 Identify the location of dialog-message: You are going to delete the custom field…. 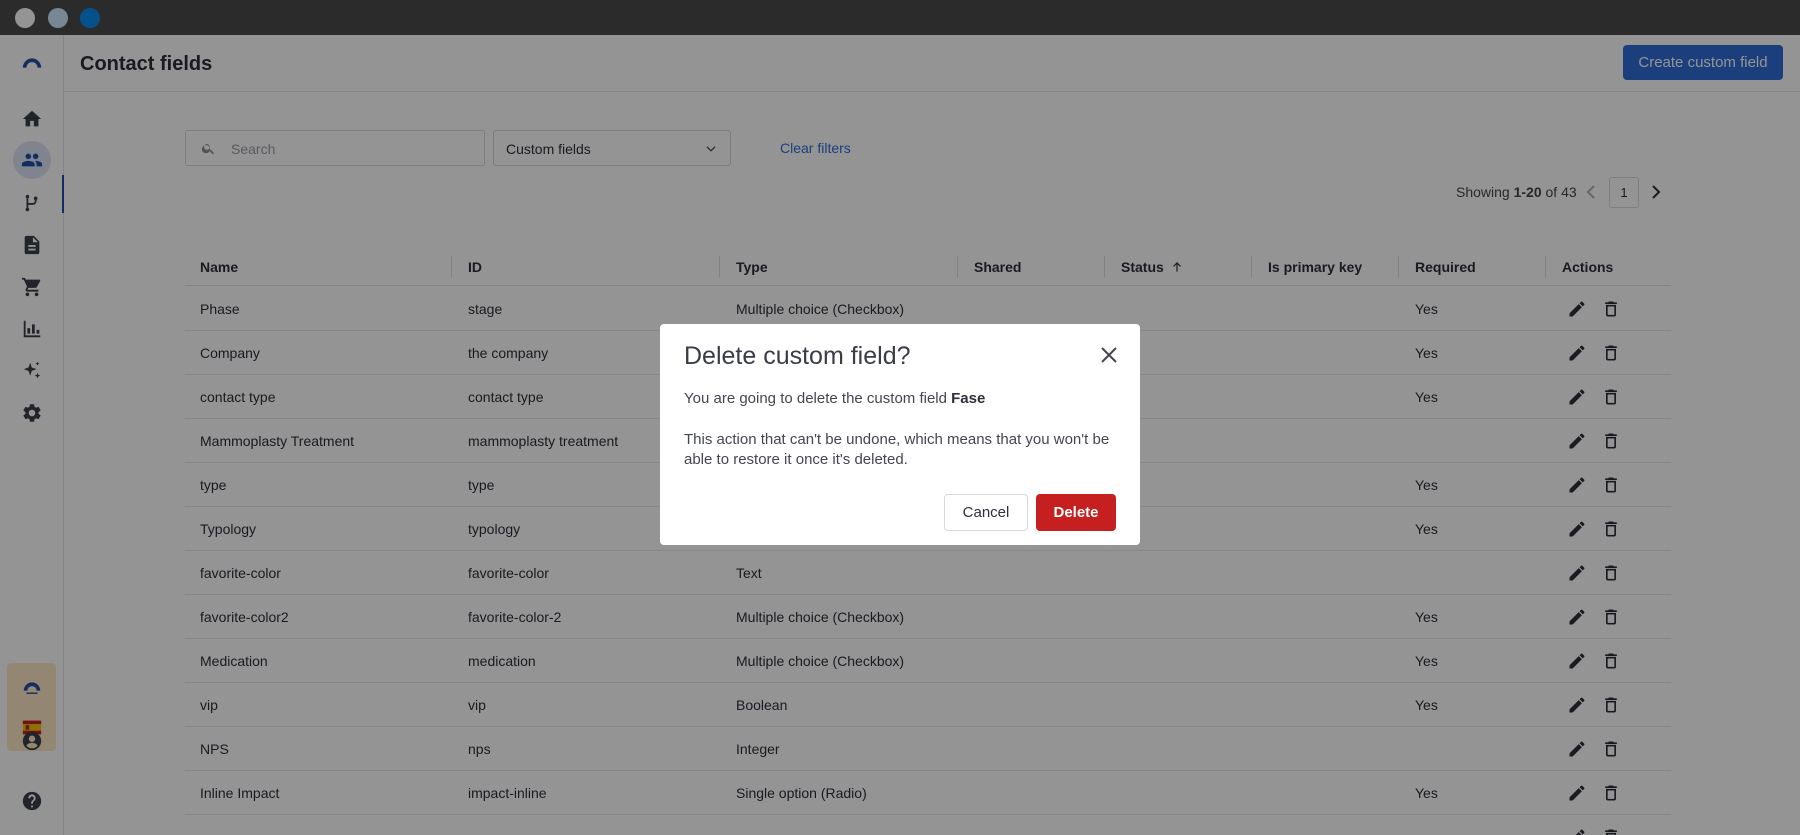
(835, 398).